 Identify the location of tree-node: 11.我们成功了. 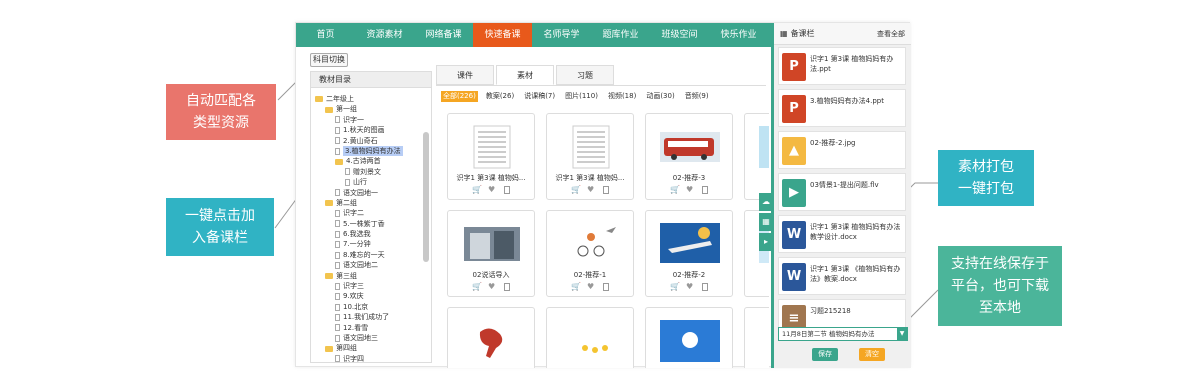
(371, 317).